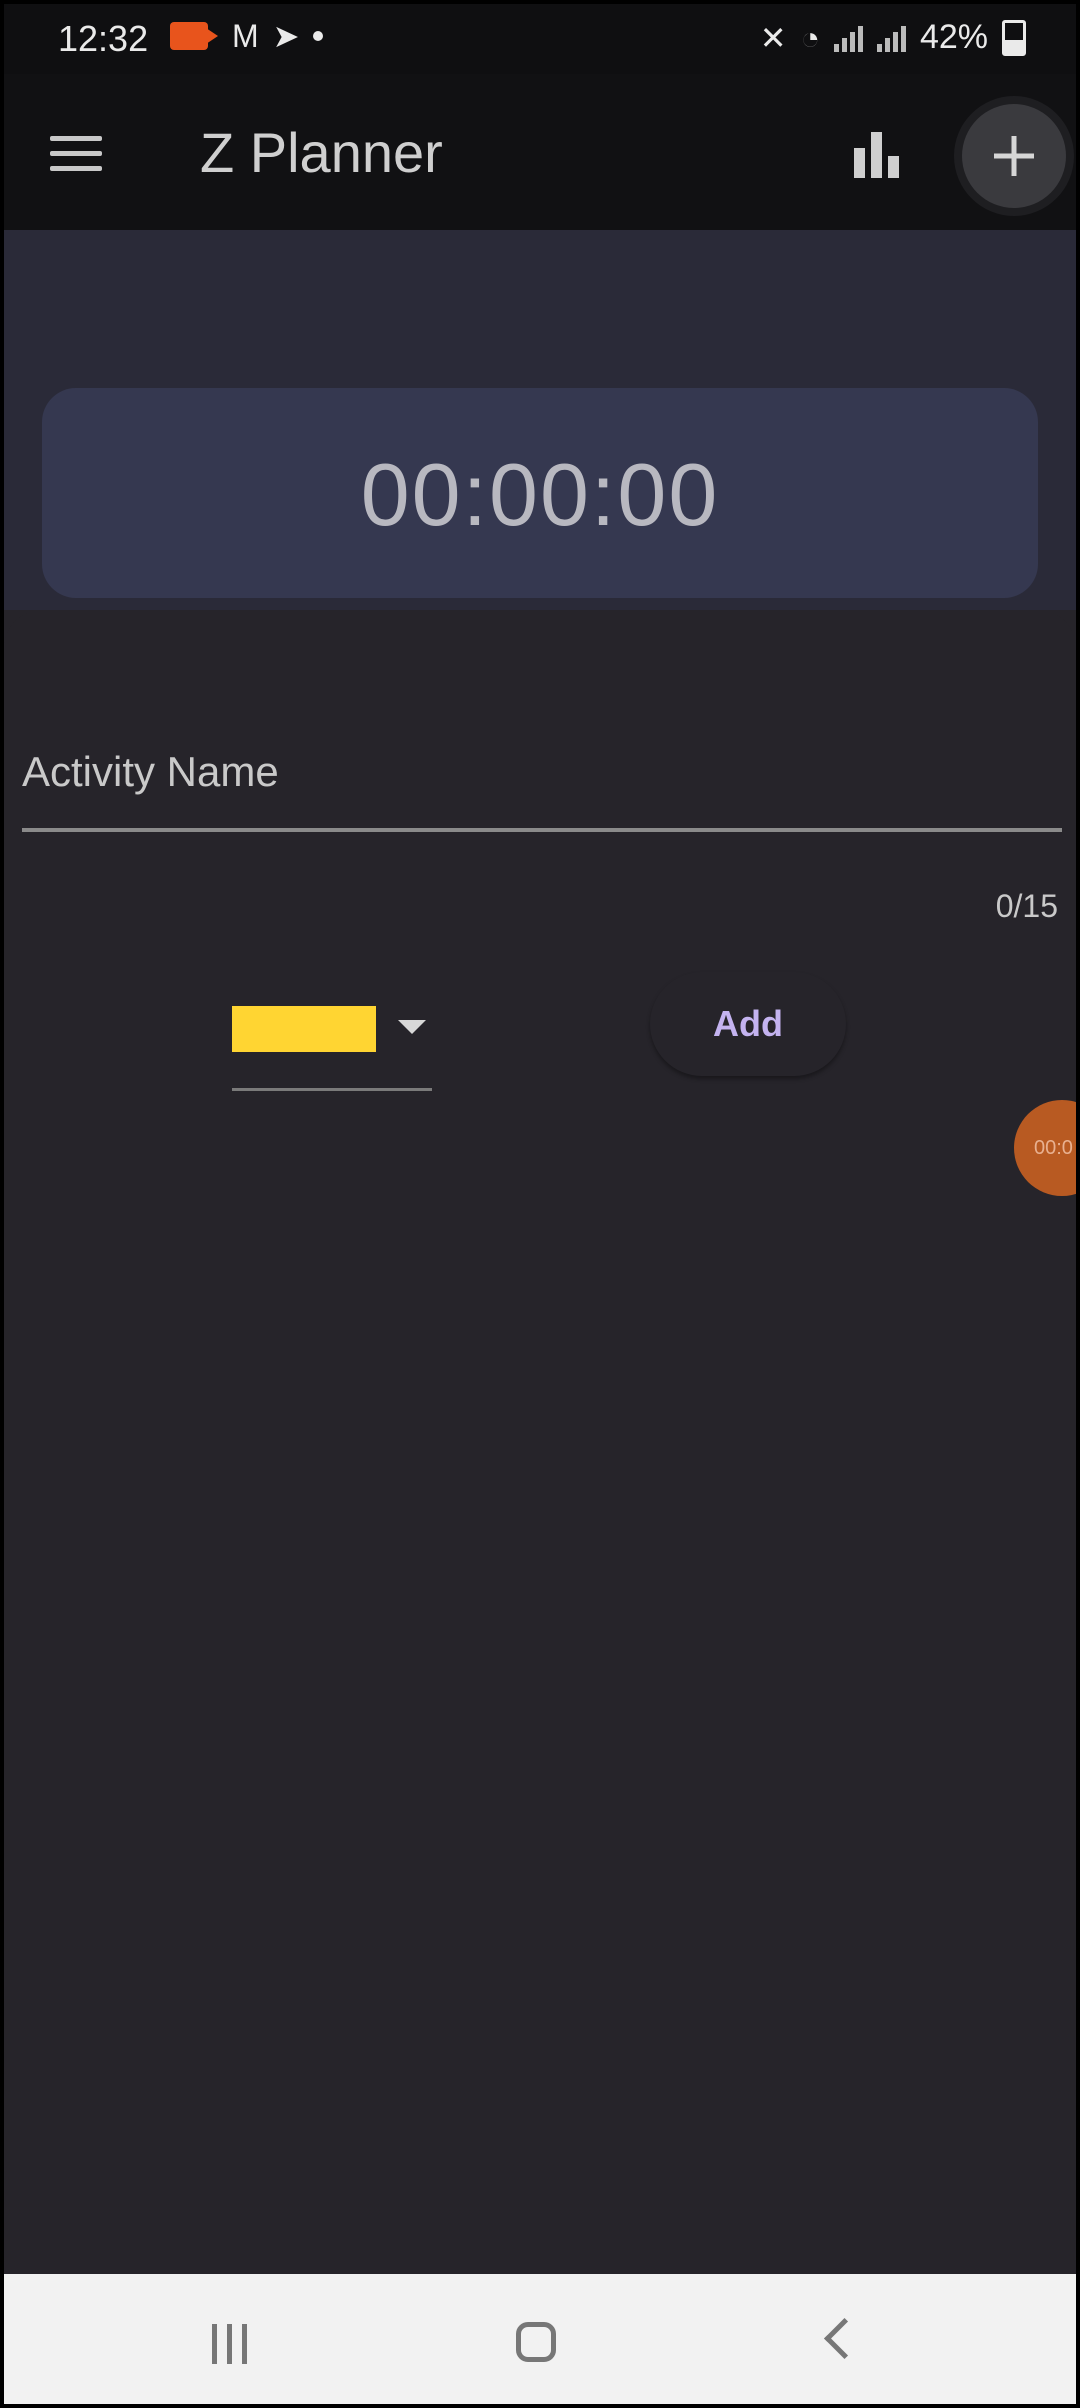  What do you see at coordinates (245, 36) in the screenshot?
I see `gmail-icon: M` at bounding box center [245, 36].